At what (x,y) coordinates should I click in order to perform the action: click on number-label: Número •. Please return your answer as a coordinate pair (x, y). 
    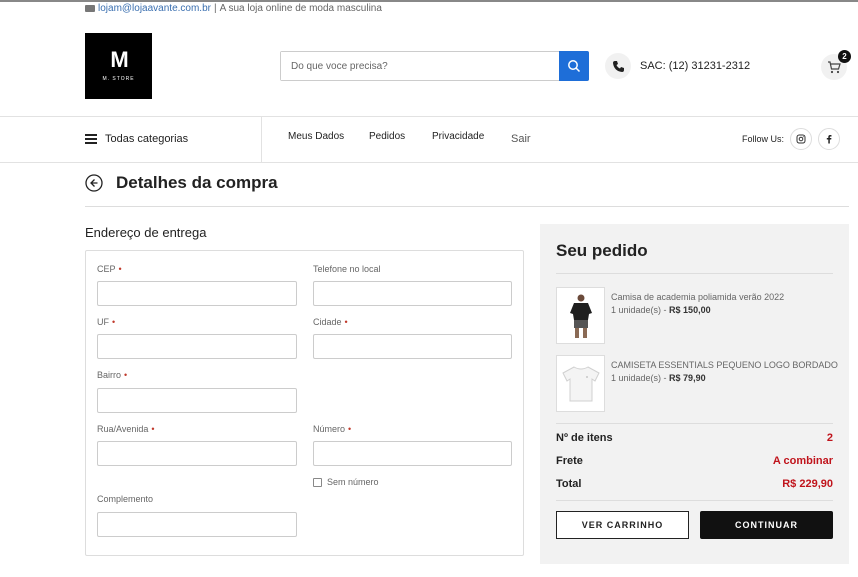
    Looking at the image, I should click on (332, 429).